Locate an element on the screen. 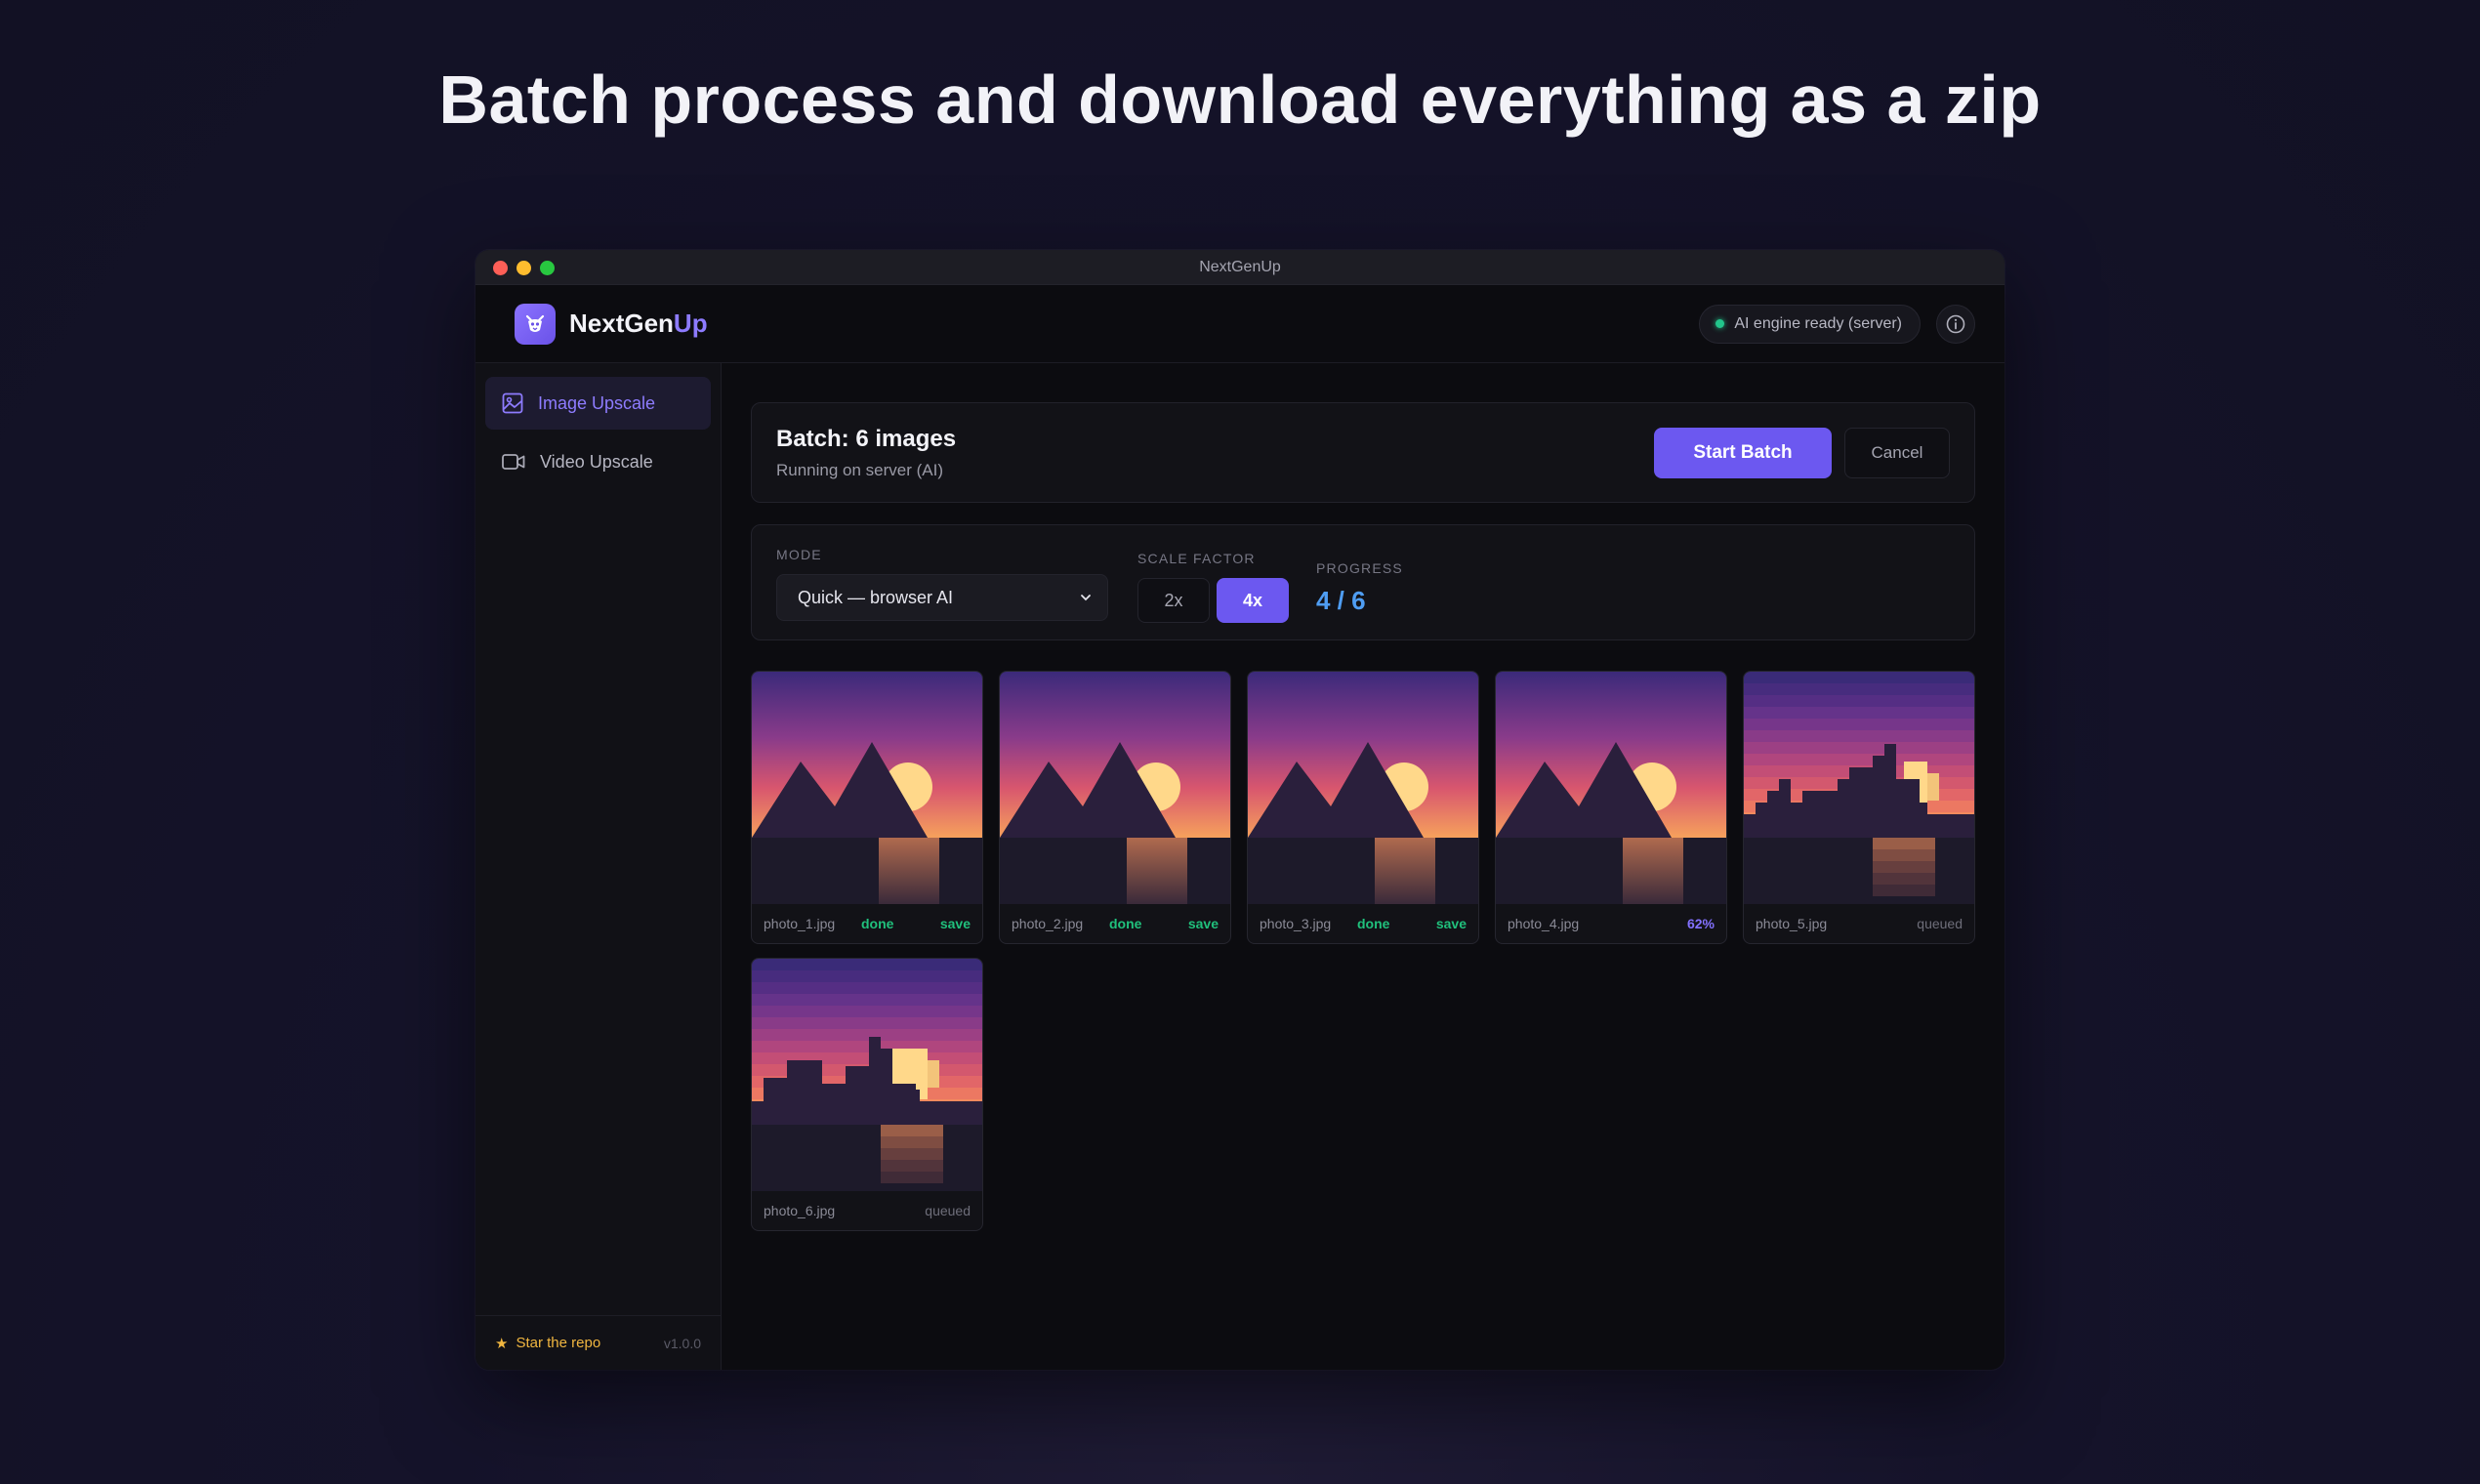 The height and width of the screenshot is (1484, 2480). file-name: photo_2.jpg is located at coordinates (1048, 924).